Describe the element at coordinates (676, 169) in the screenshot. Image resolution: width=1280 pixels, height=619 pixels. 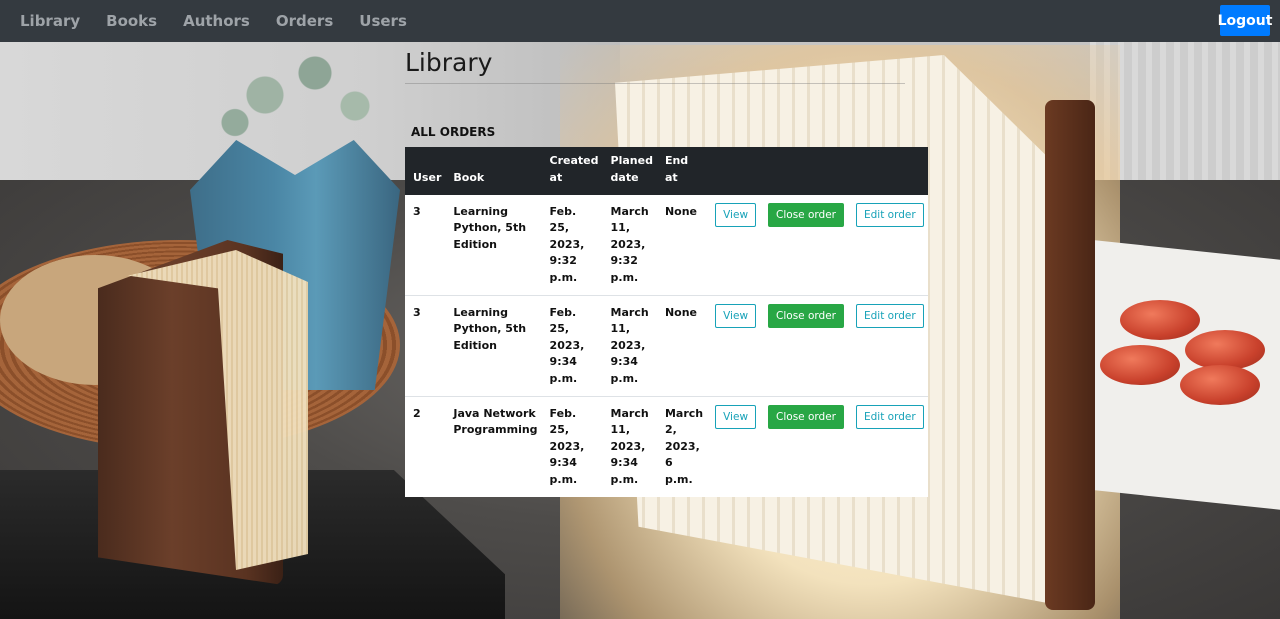
I see `column-header-end-at: End at` at that location.